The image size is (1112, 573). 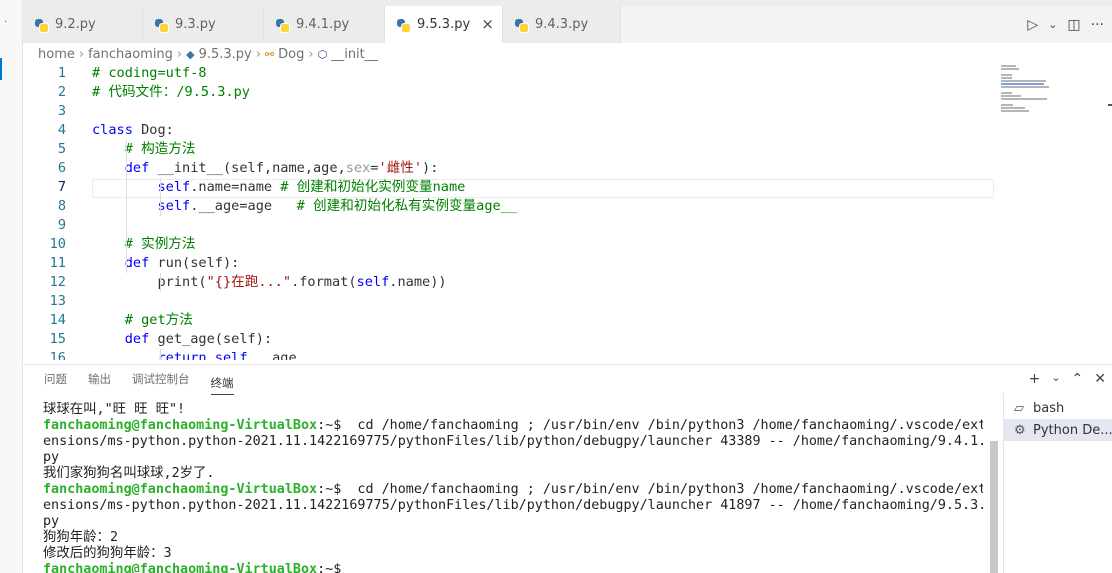 What do you see at coordinates (400, 168) in the screenshot?
I see `code-token: '雌性'` at bounding box center [400, 168].